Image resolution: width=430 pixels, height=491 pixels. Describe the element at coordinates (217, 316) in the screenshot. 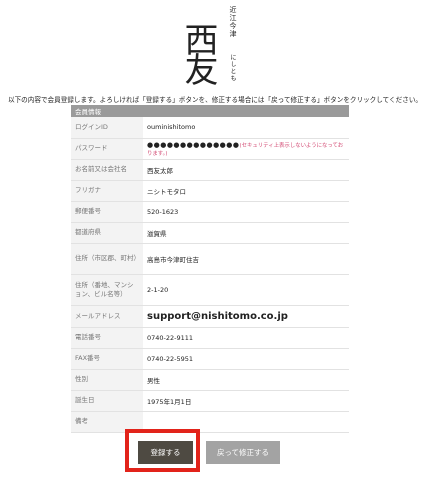

I see `email-value: support@nishitomo.co.jp` at that location.